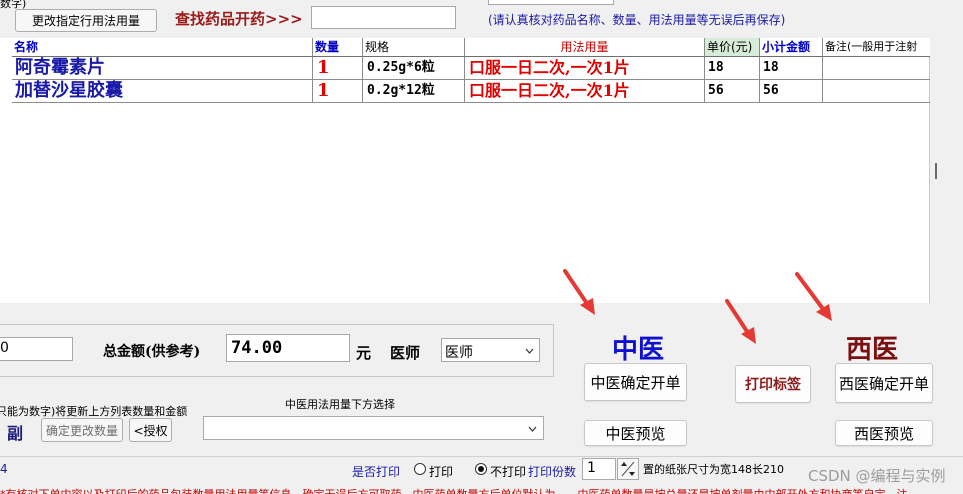 Image resolution: width=963 pixels, height=494 pixels. Describe the element at coordinates (340, 404) in the screenshot. I see `tcm-usage-label: 中医用法用量下方选择` at that location.